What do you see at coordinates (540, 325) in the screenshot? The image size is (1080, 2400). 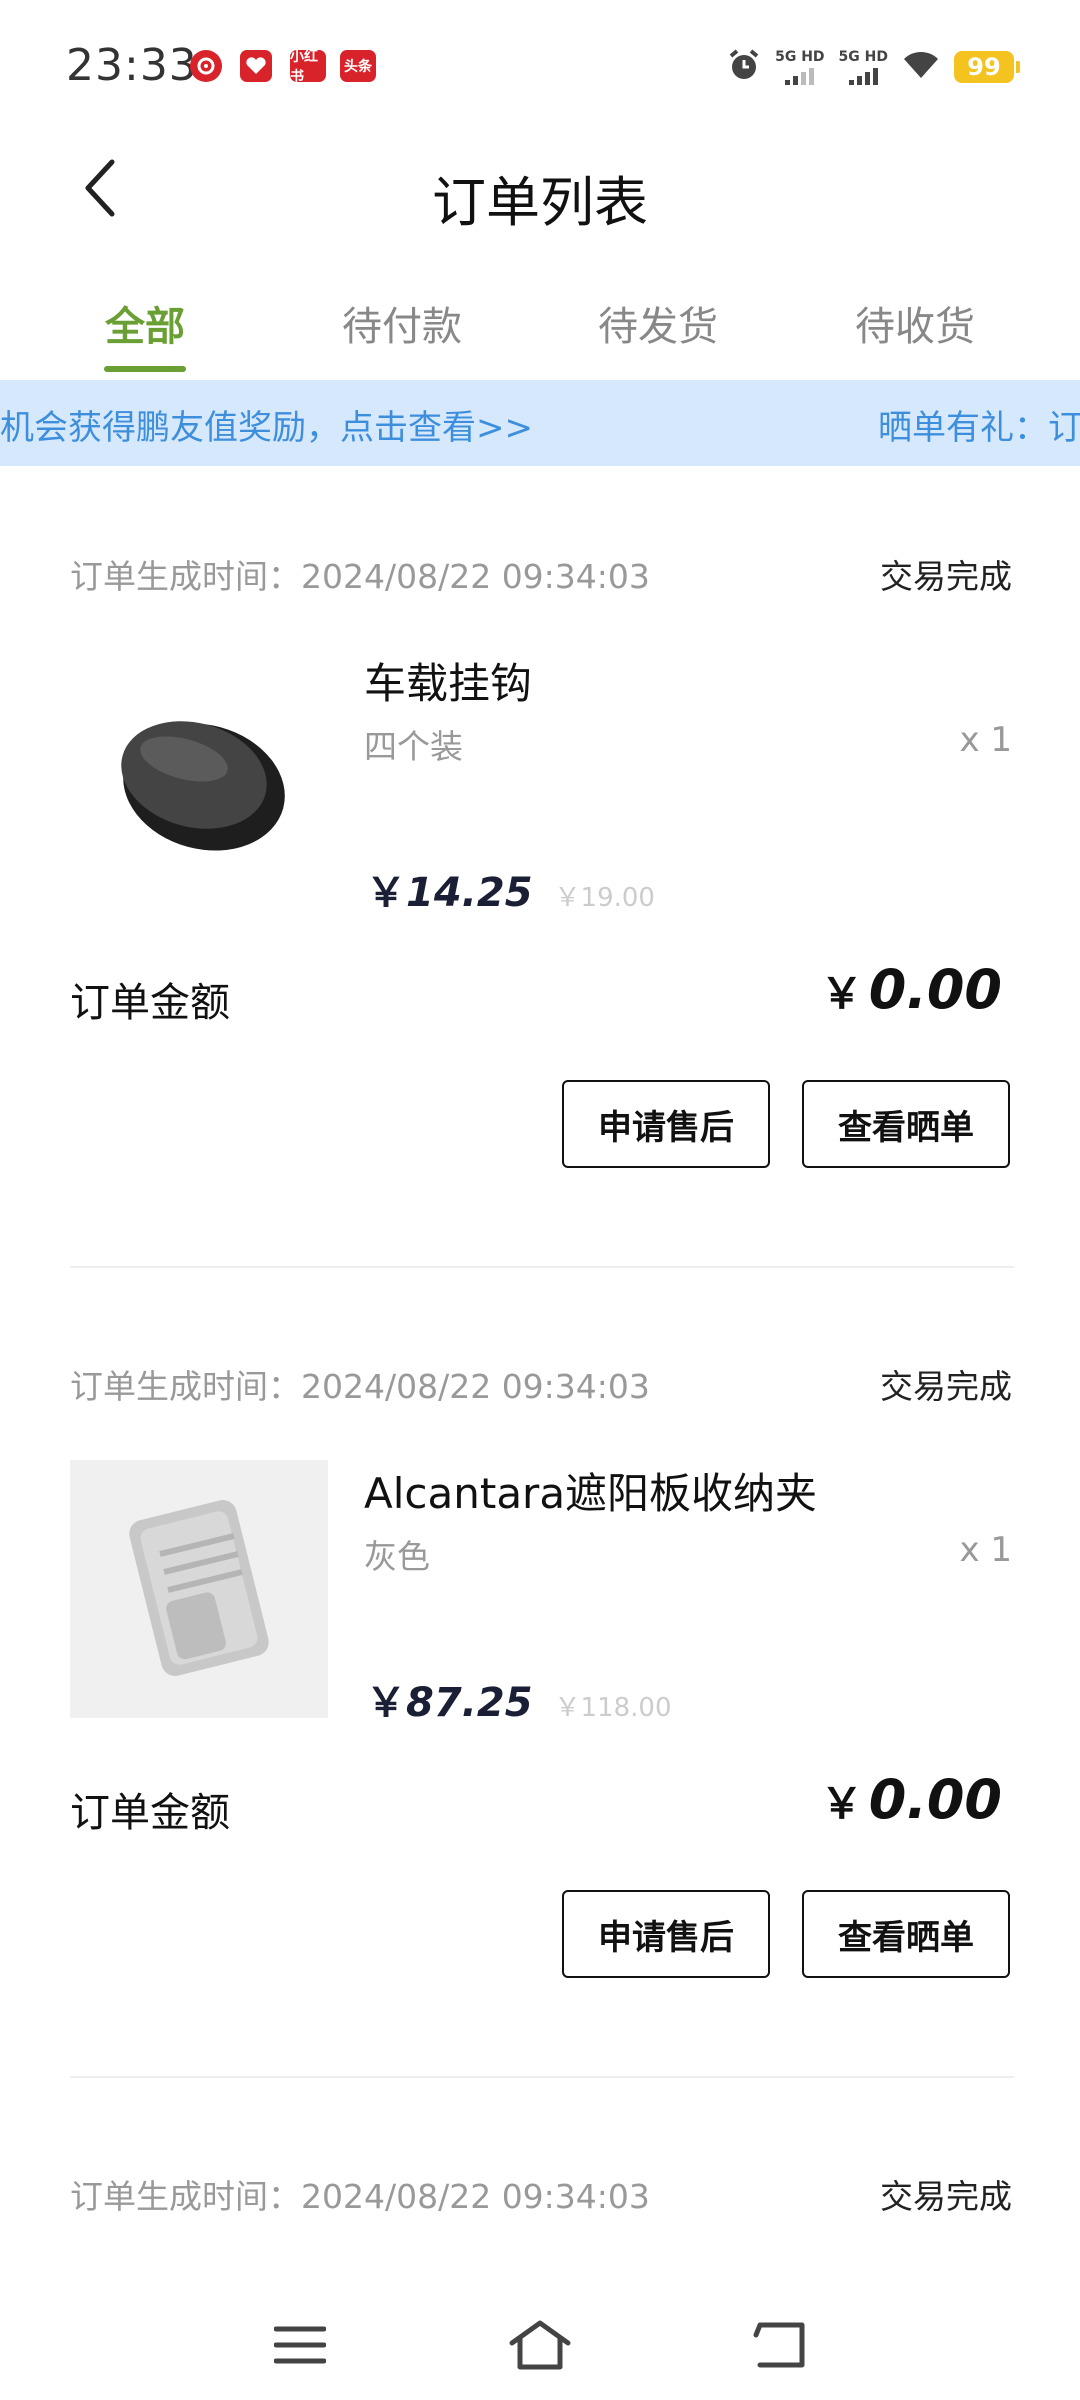 I see `order-tabs: 全部 待付款 待发货 待收货` at bounding box center [540, 325].